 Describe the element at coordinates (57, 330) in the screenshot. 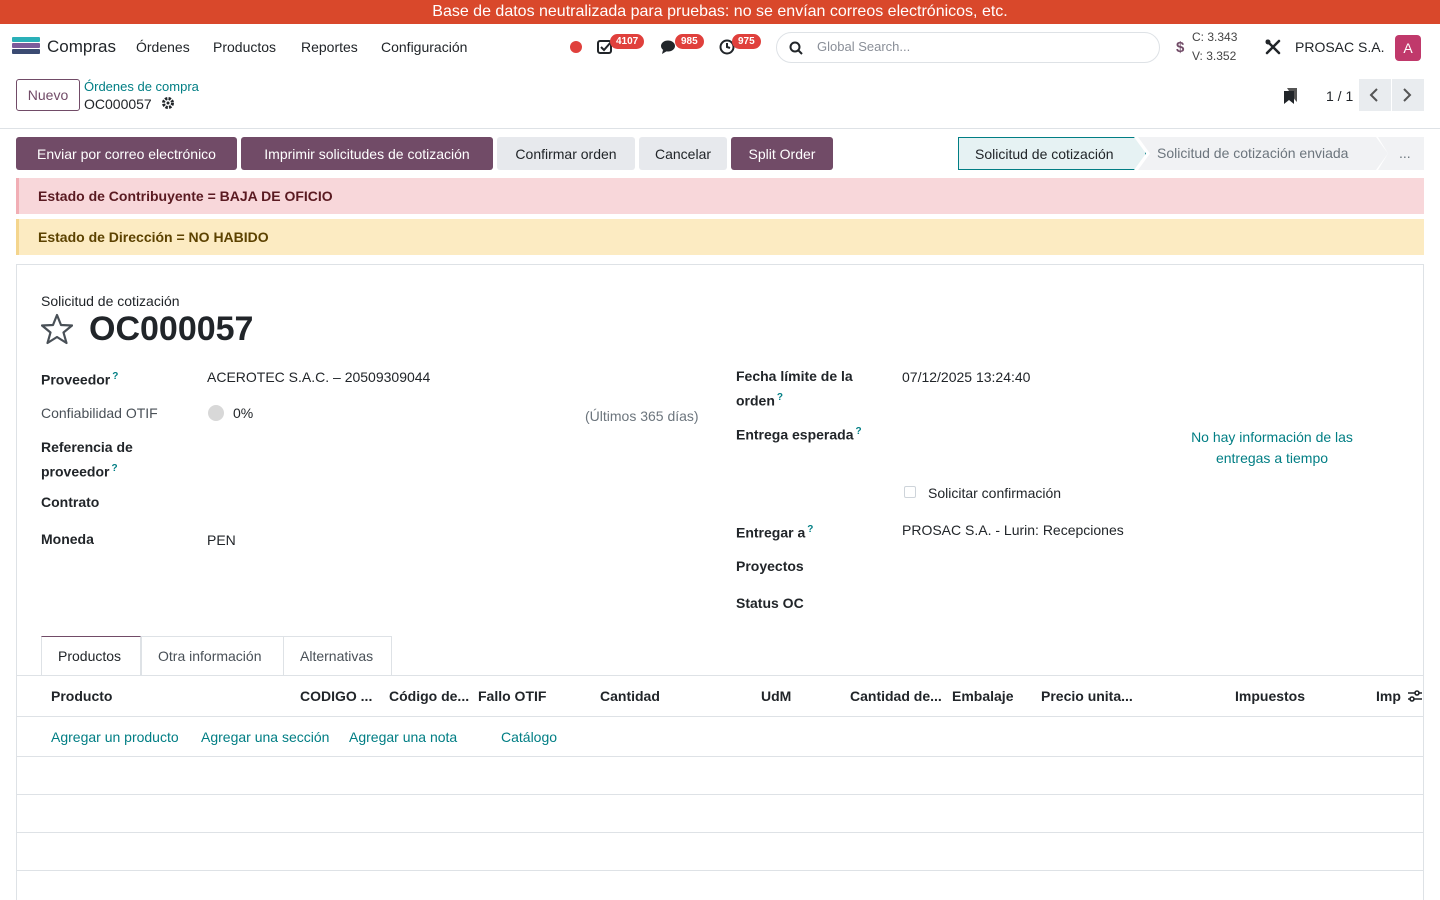

I see `star-icon` at that location.